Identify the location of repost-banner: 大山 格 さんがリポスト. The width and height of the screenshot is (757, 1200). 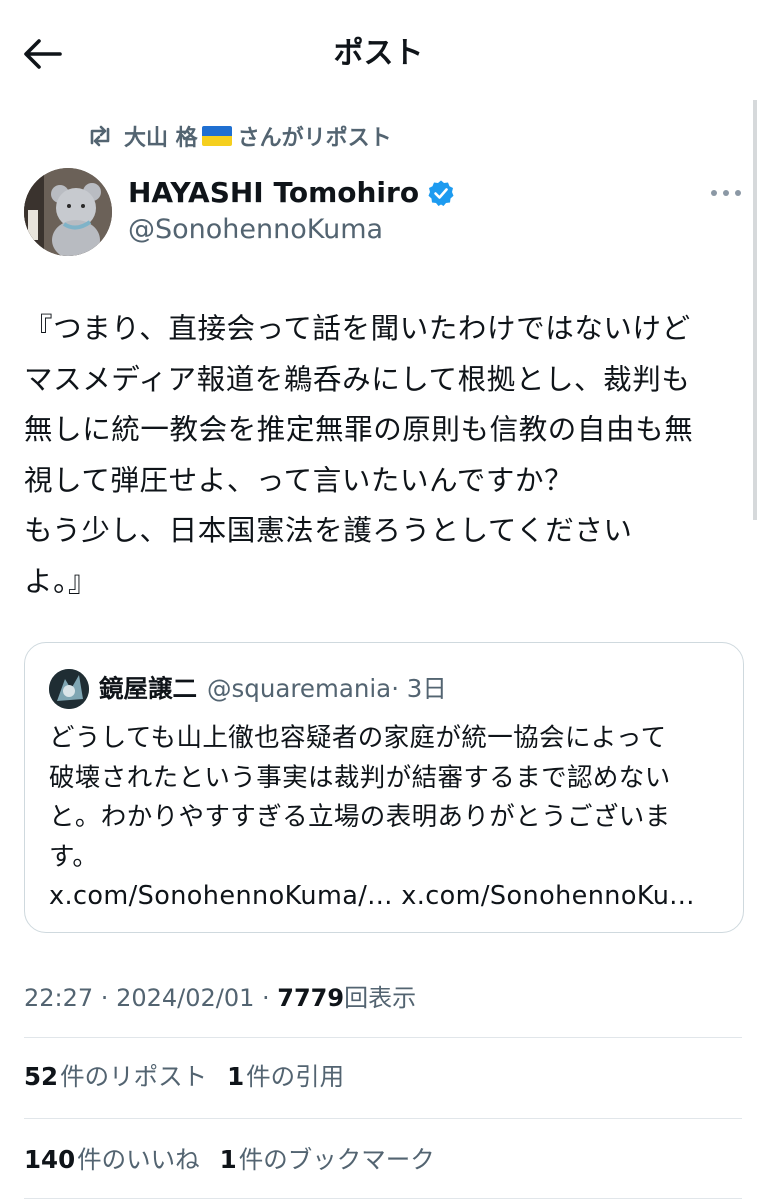
(239, 136).